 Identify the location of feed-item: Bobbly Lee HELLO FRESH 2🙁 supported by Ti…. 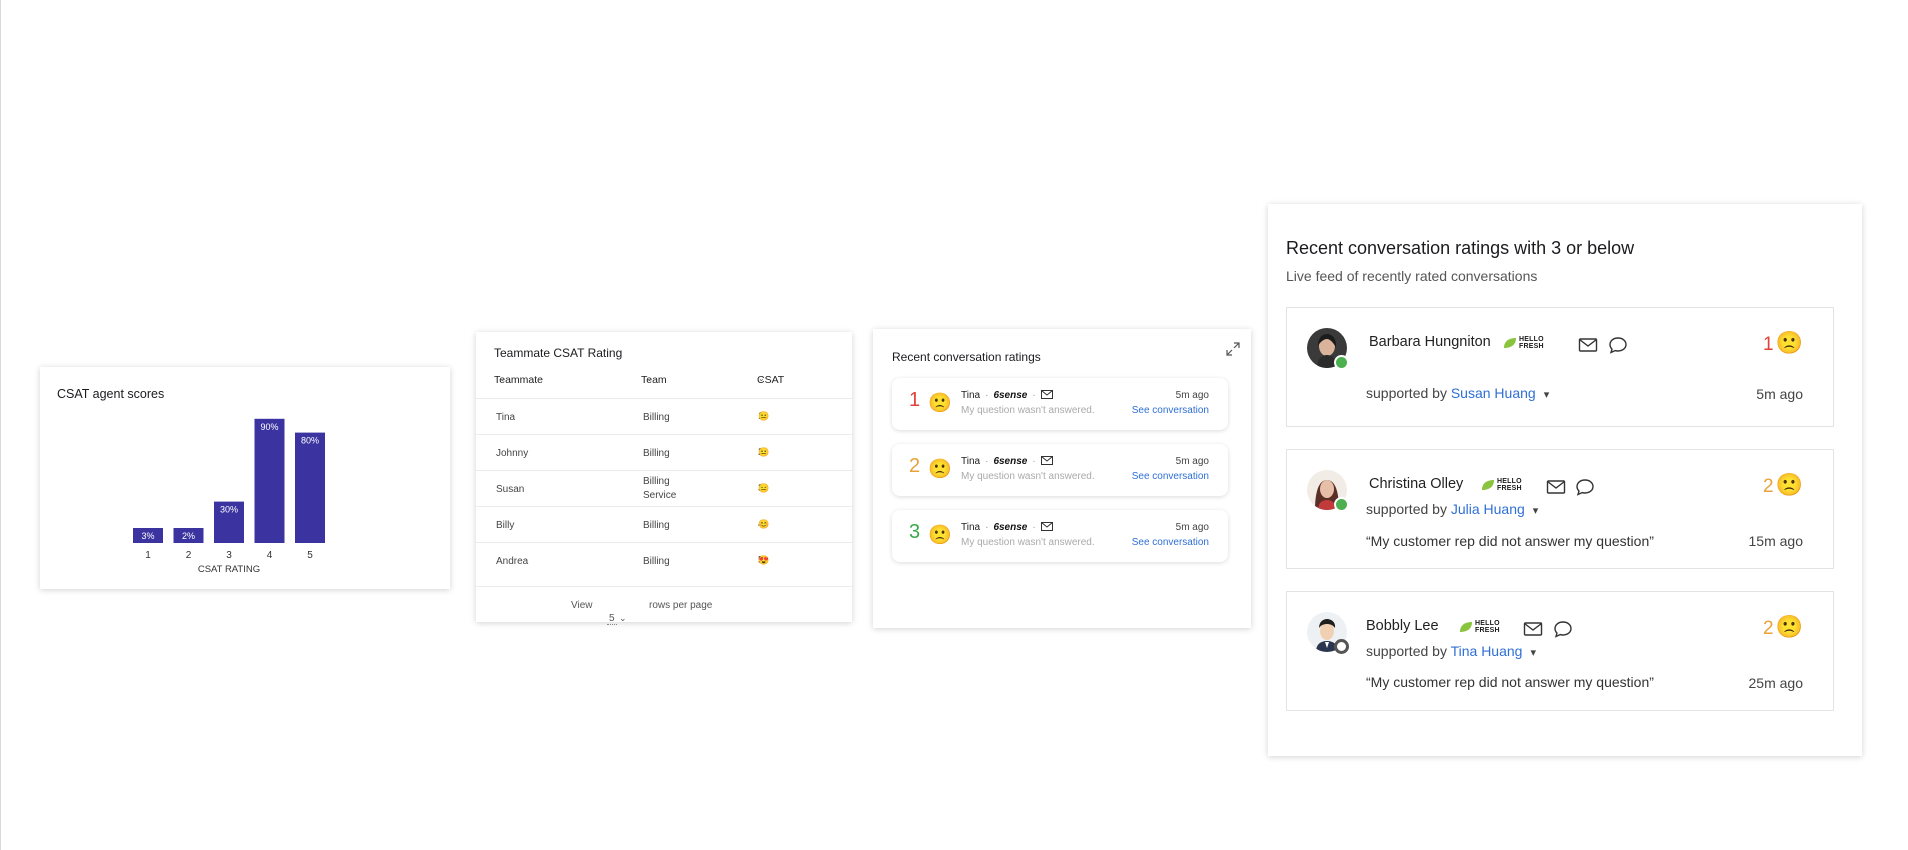
(1560, 651).